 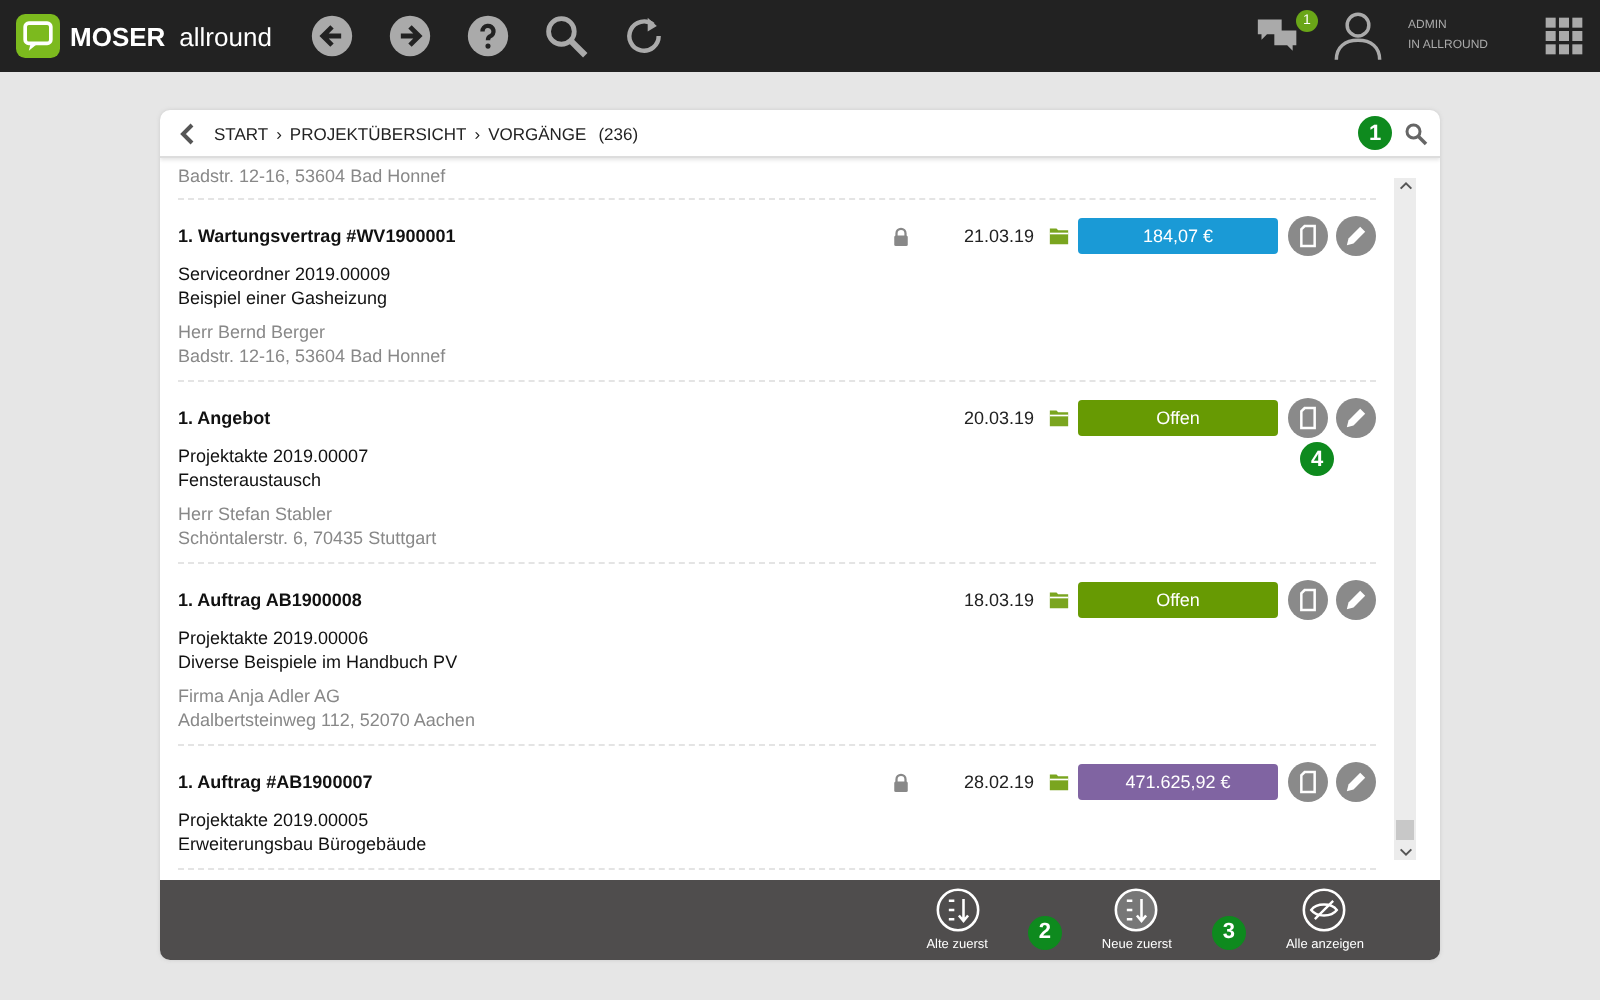 What do you see at coordinates (535, 236) in the screenshot?
I see `item-title: 1. Wartungsvertrag #WV1900001` at bounding box center [535, 236].